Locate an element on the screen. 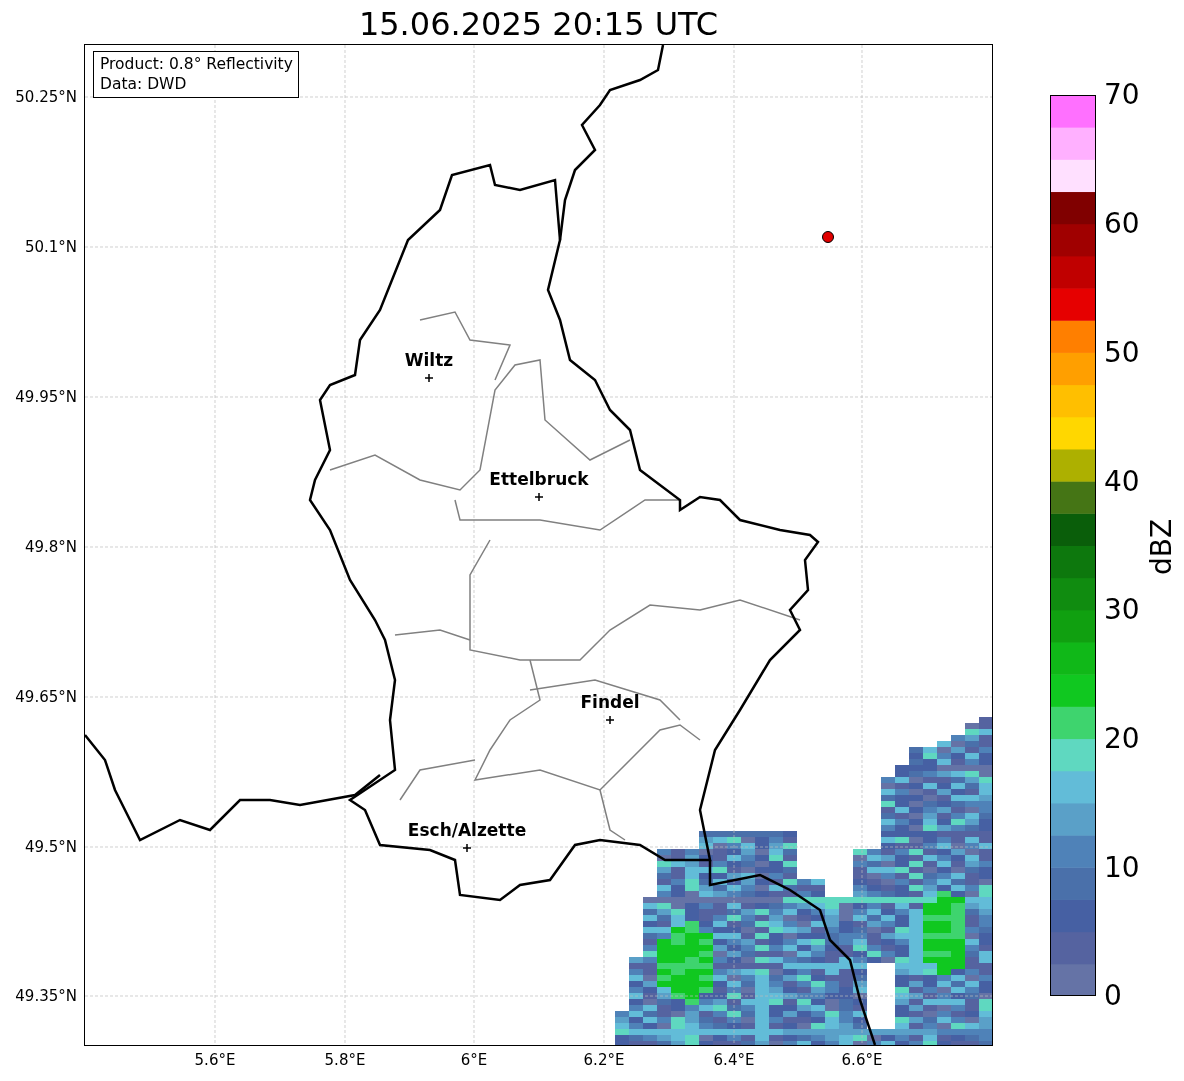 This screenshot has height=1081, width=1184. longitude-tick-label: 5.8°E is located at coordinates (345, 1060).